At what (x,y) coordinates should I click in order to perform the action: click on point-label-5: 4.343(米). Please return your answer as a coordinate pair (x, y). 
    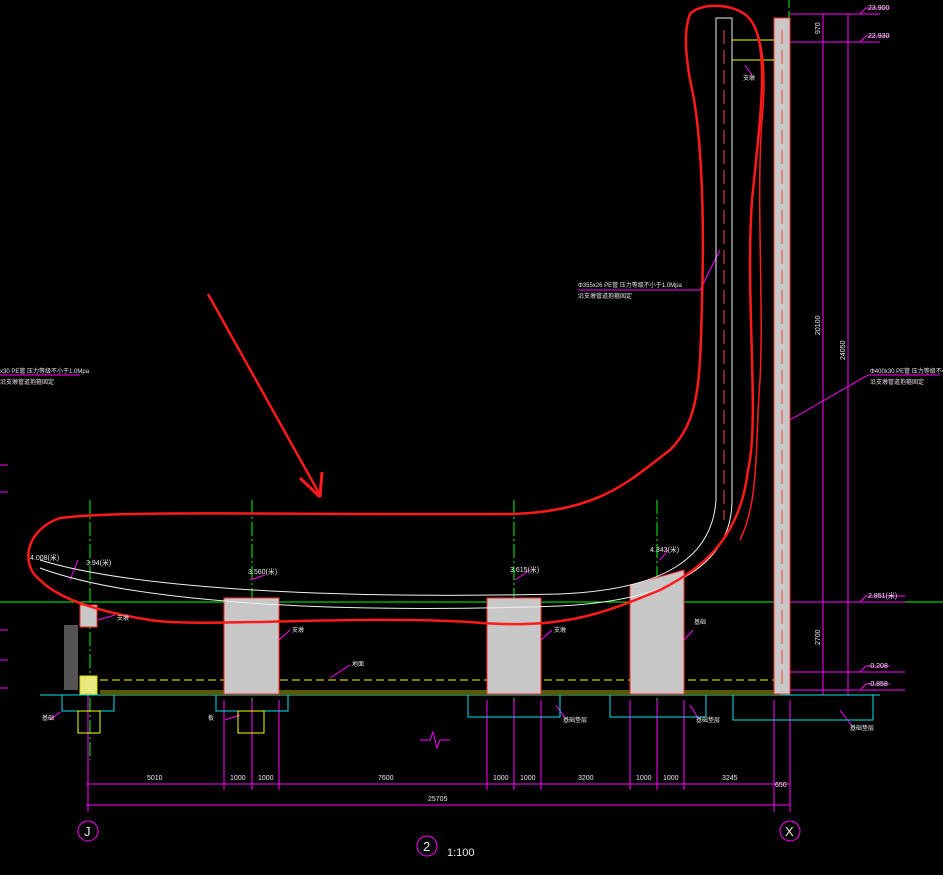
    Looking at the image, I should click on (664, 549).